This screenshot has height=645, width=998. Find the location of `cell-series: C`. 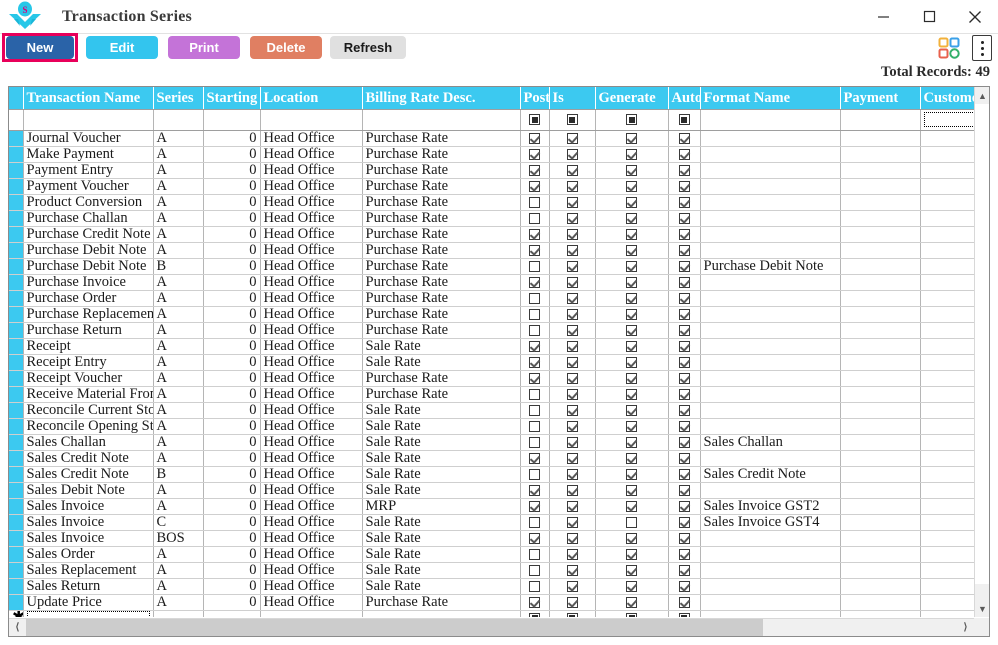

cell-series: C is located at coordinates (178, 522).